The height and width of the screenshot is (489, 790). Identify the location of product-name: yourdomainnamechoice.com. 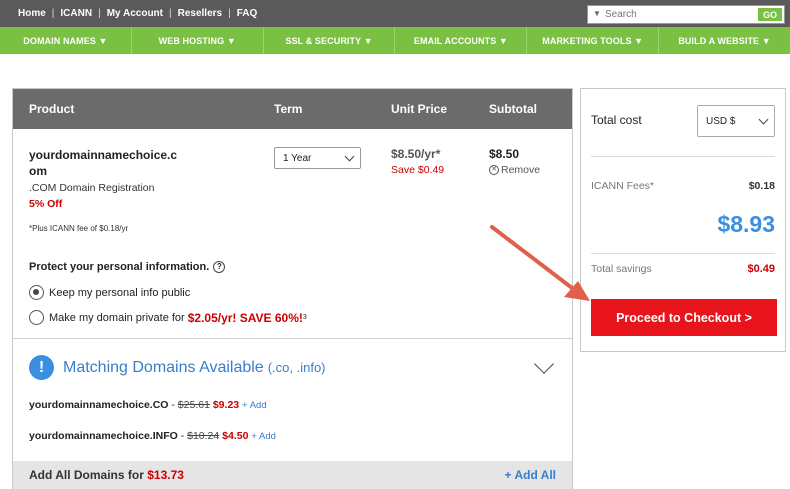
(103, 163).